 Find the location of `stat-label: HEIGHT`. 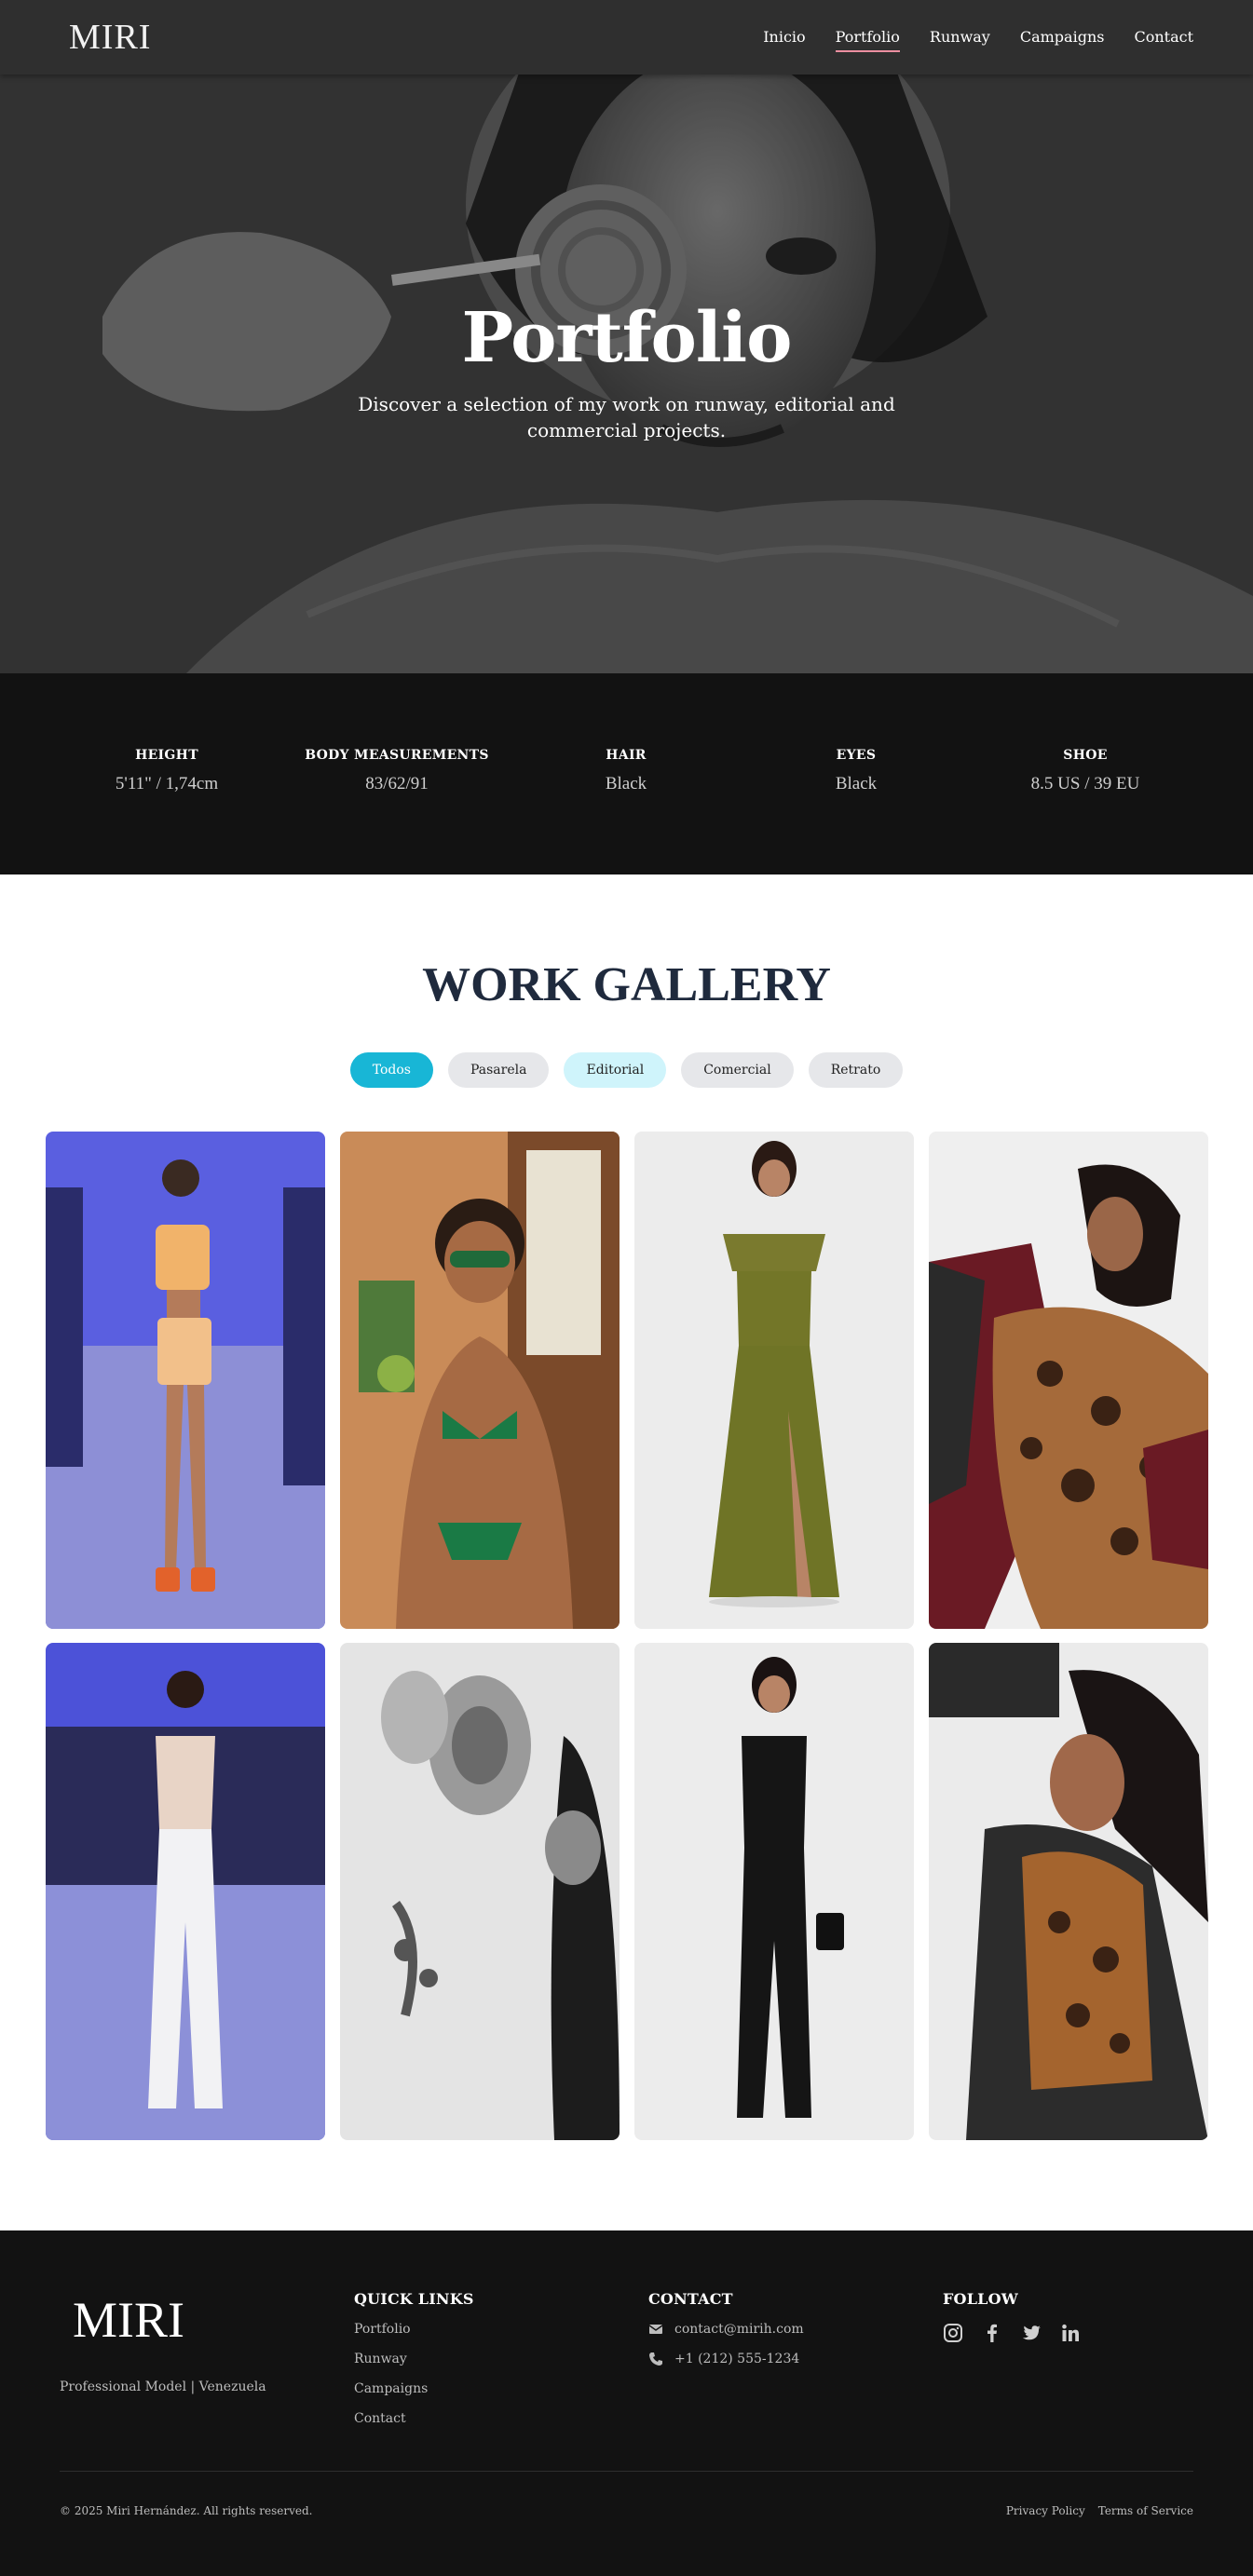

stat-label: HEIGHT is located at coordinates (166, 755).